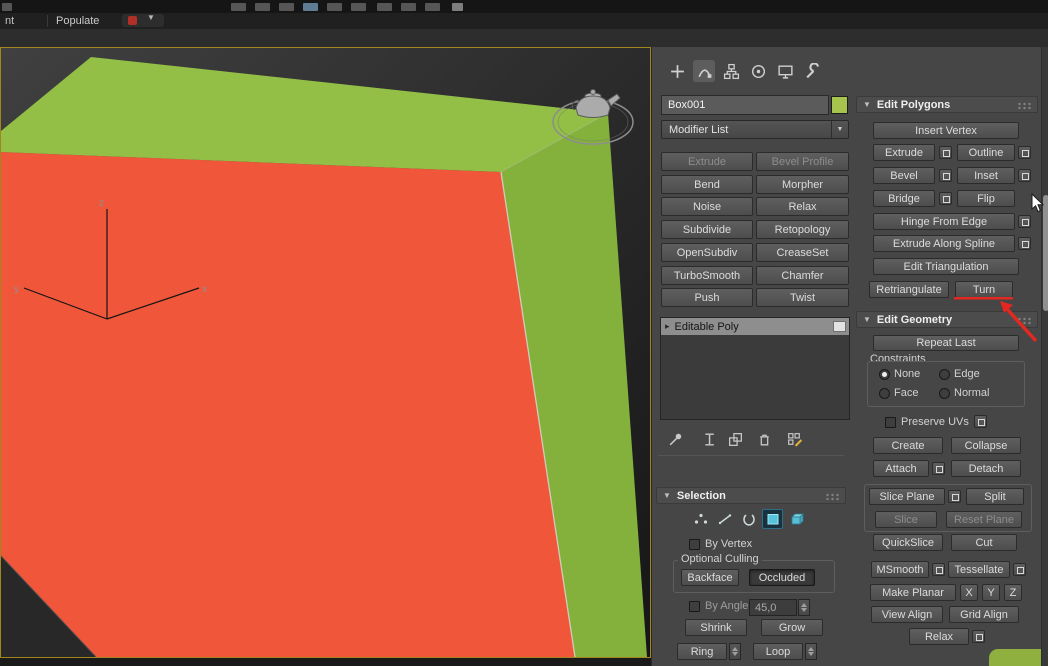  I want to click on bridge-button: Bridge, so click(904, 198).